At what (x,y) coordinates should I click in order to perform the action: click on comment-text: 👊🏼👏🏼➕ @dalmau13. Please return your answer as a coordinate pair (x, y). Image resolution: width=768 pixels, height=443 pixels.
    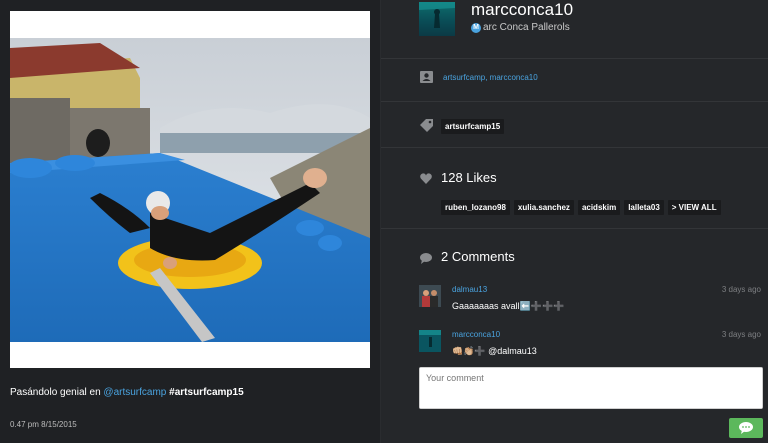
    Looking at the image, I should click on (494, 351).